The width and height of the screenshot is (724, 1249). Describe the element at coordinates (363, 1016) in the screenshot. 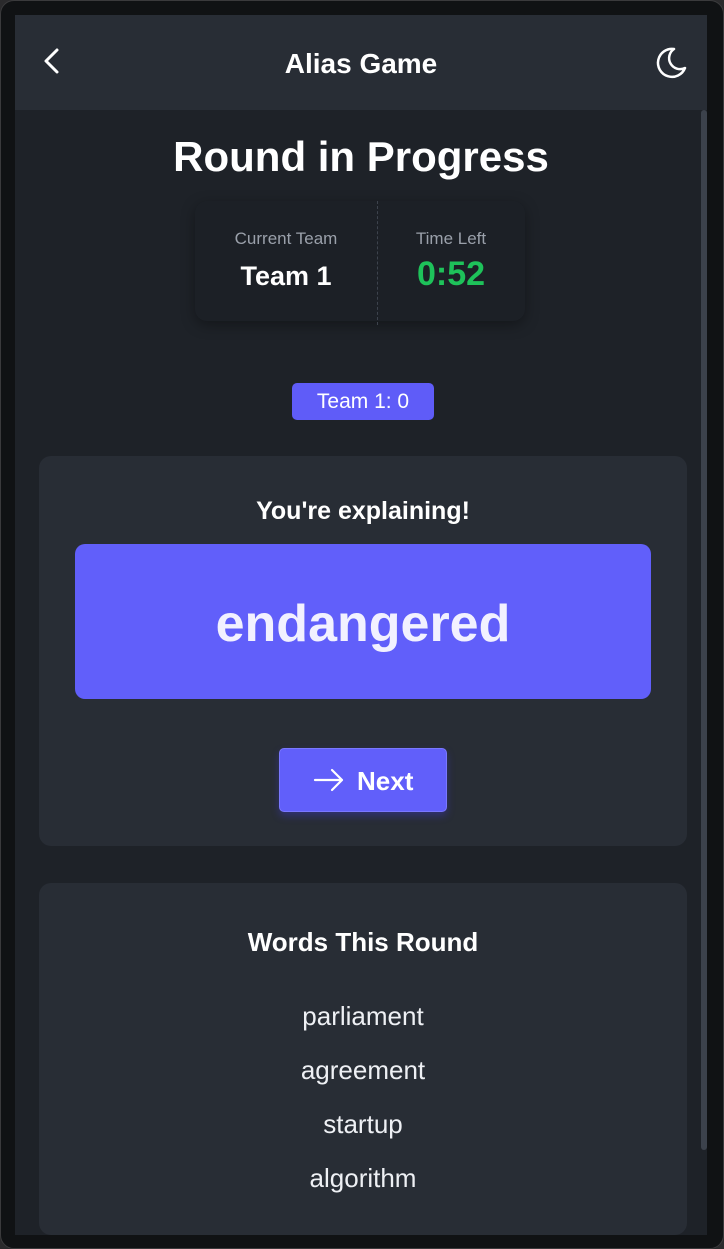

I see `list-item: parliament` at that location.